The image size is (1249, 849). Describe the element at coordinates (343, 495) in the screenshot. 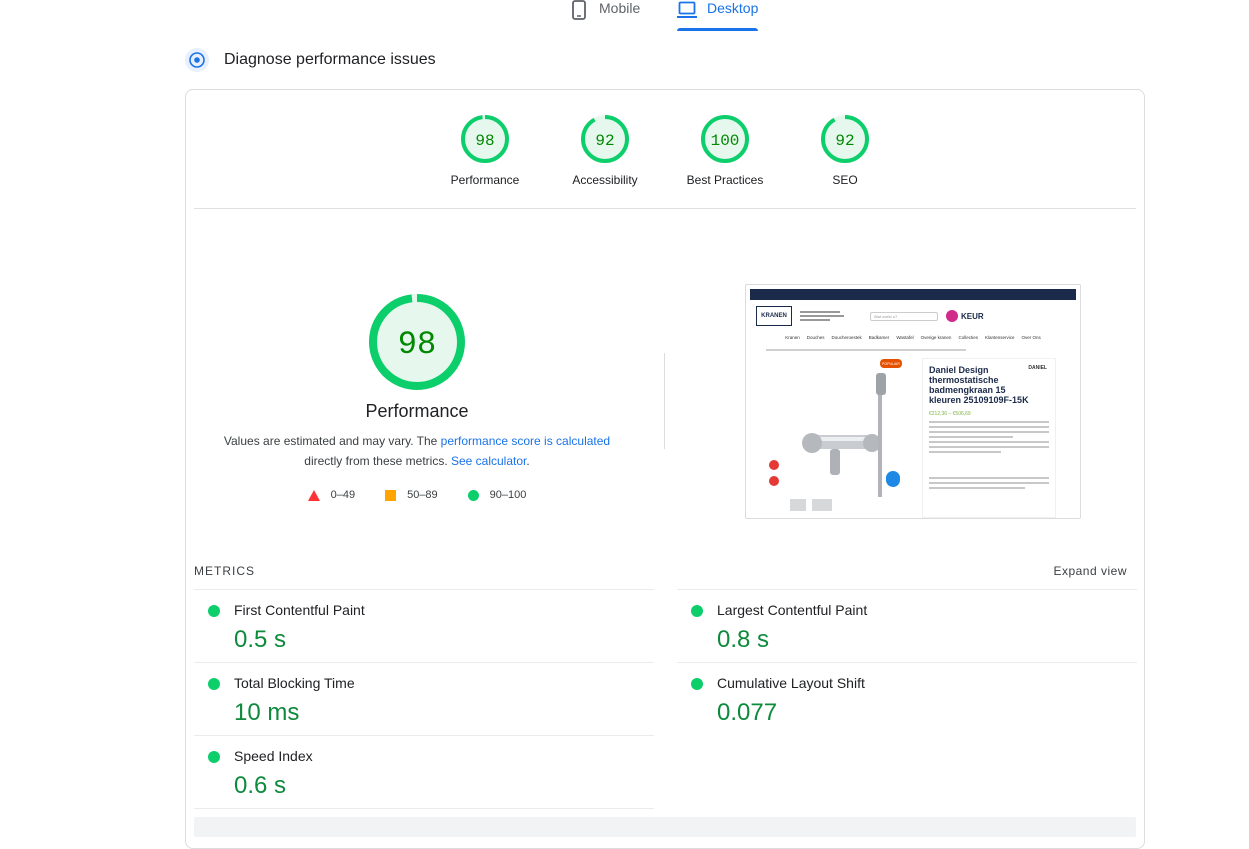

I see `legend-fail-label: 0–49` at that location.